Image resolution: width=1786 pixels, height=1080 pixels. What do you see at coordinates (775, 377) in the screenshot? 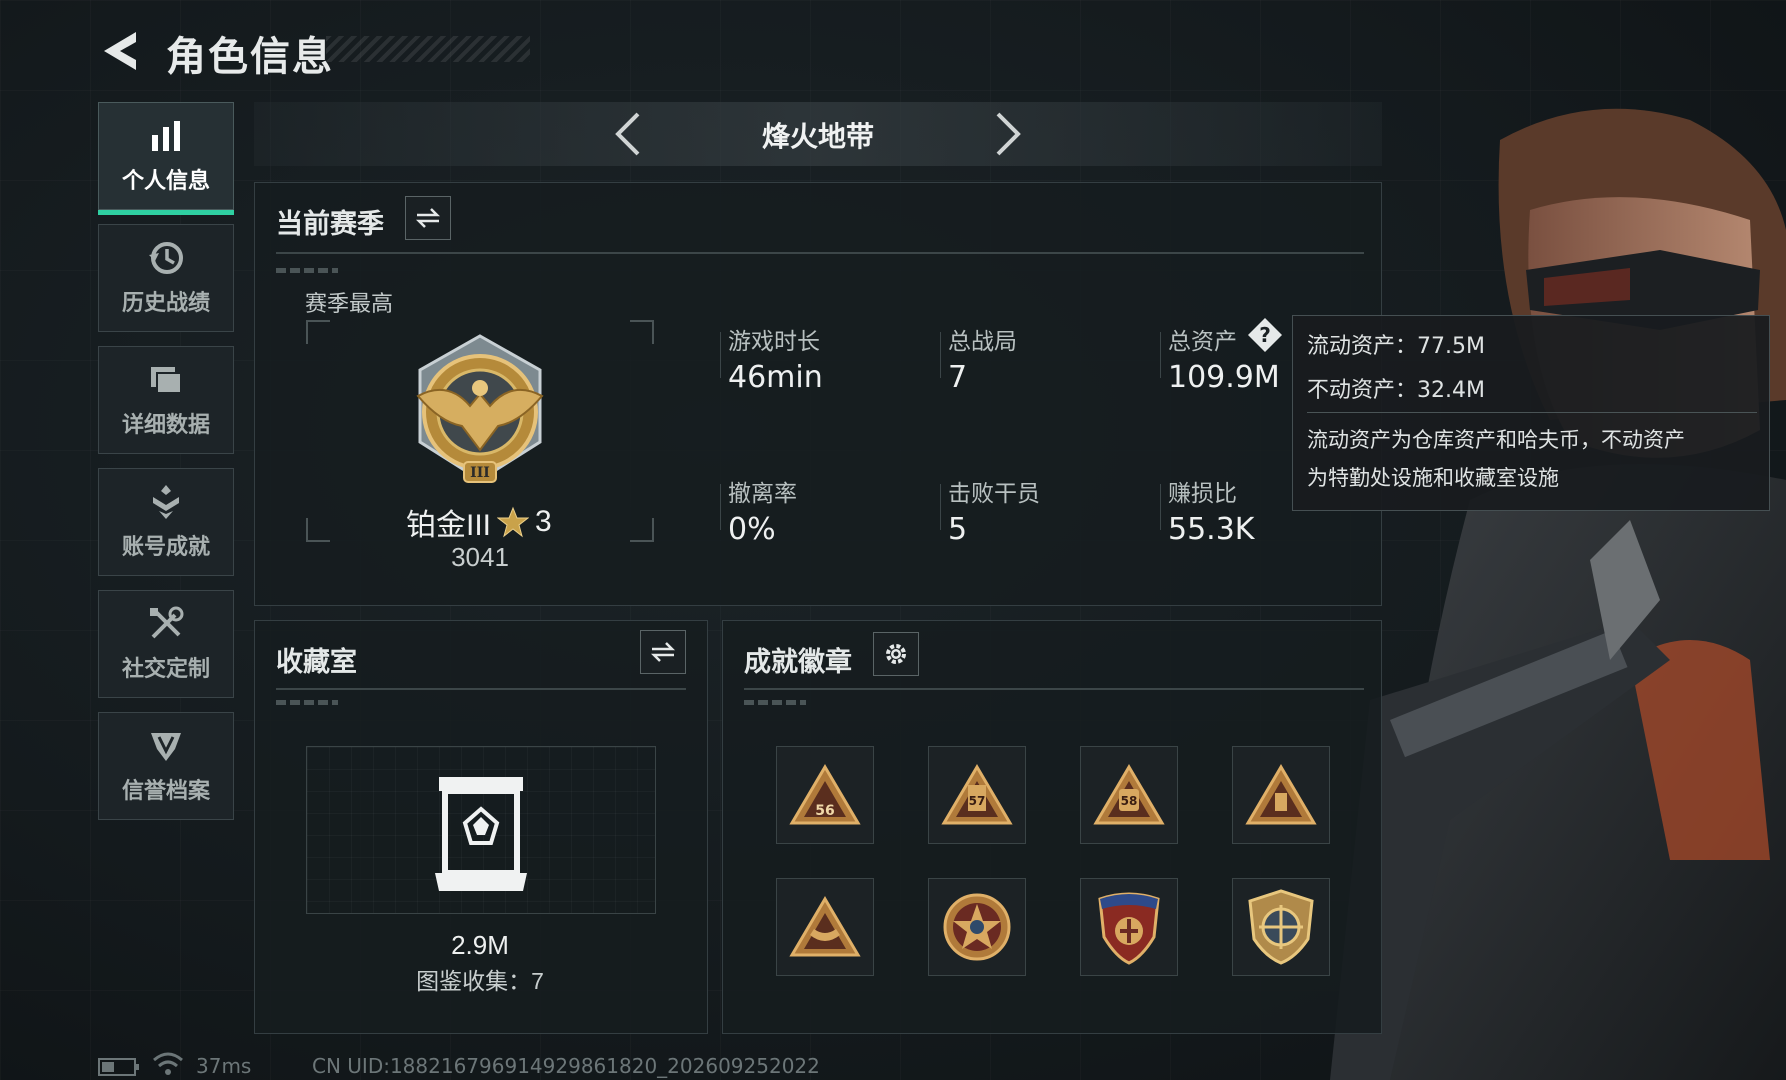
I see `stat-value-playtime: 46min` at bounding box center [775, 377].